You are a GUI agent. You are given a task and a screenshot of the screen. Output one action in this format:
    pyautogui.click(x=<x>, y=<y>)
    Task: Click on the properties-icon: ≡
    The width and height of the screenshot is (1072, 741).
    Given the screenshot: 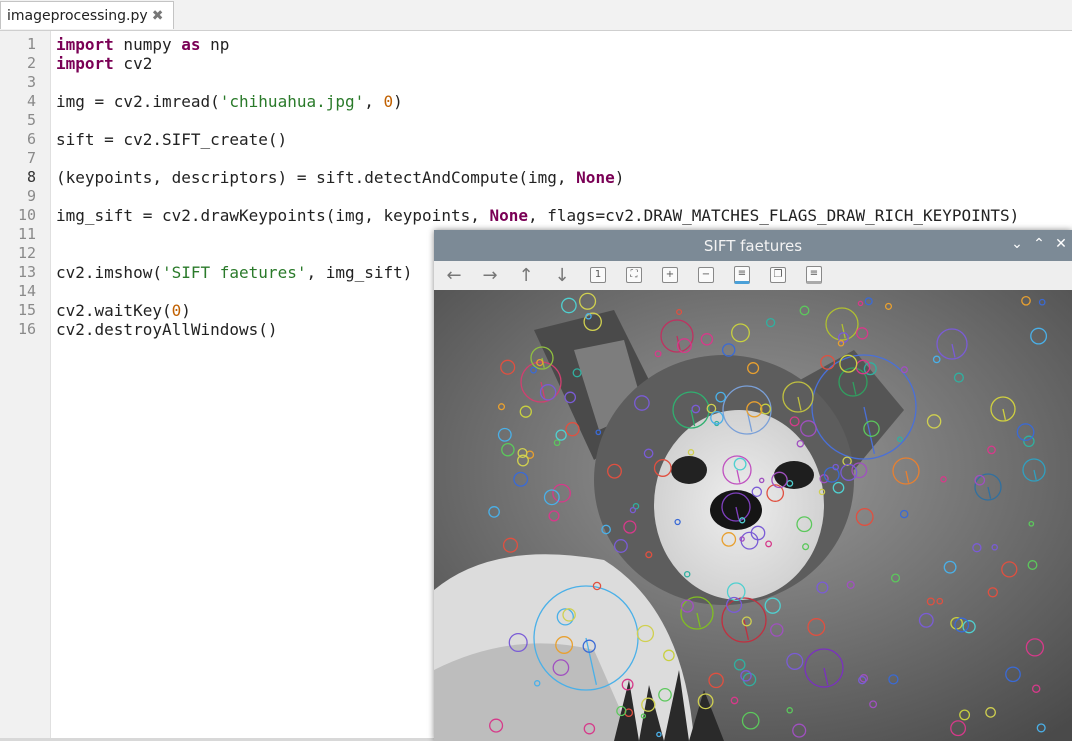 What is the action you would take?
    pyautogui.click(x=814, y=275)
    